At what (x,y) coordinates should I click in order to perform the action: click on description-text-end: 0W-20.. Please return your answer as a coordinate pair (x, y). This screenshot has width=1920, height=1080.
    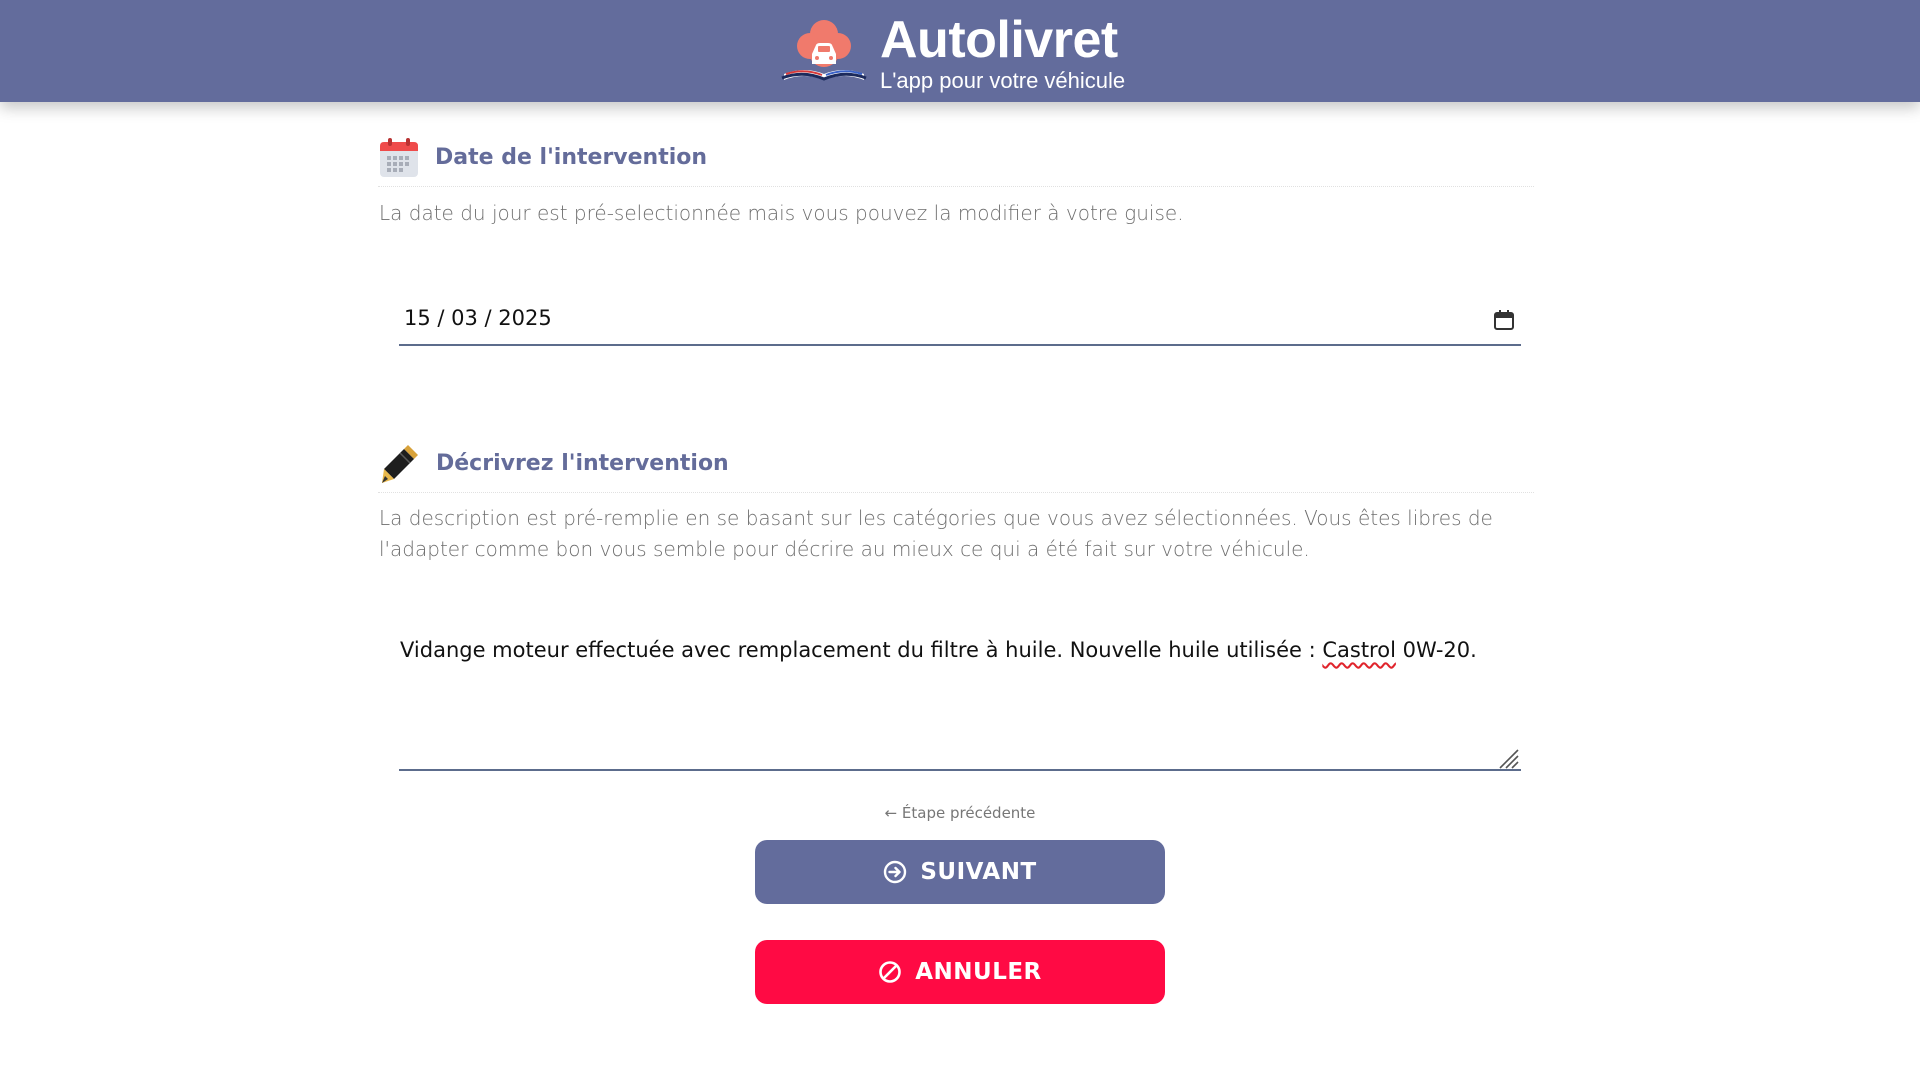
    Looking at the image, I should click on (1436, 650).